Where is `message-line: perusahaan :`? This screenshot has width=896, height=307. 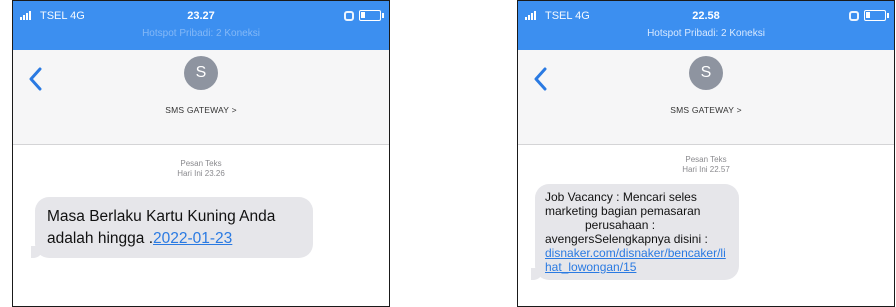
message-line: perusahaan : is located at coordinates (620, 225).